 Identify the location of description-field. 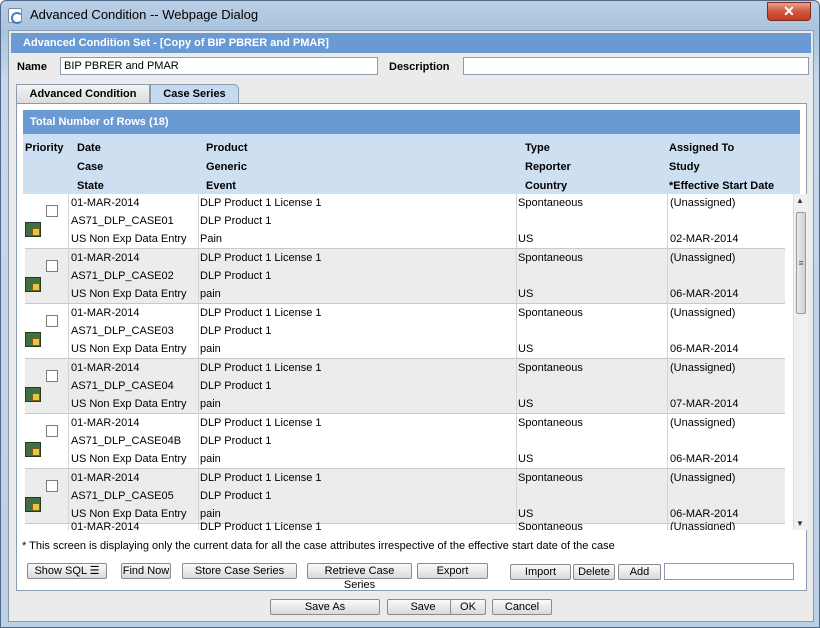
(636, 66).